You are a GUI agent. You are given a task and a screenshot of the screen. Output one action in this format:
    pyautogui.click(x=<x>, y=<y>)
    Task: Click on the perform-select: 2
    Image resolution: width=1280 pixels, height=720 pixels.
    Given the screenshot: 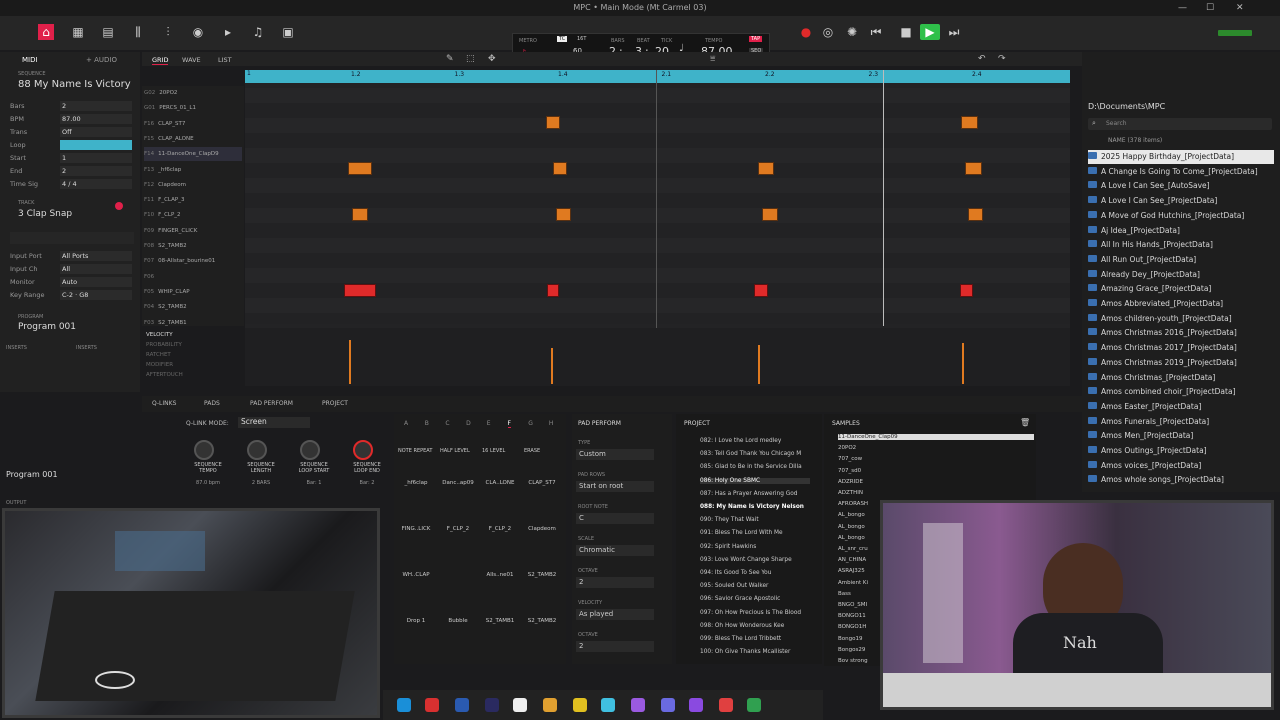 What is the action you would take?
    pyautogui.click(x=615, y=646)
    